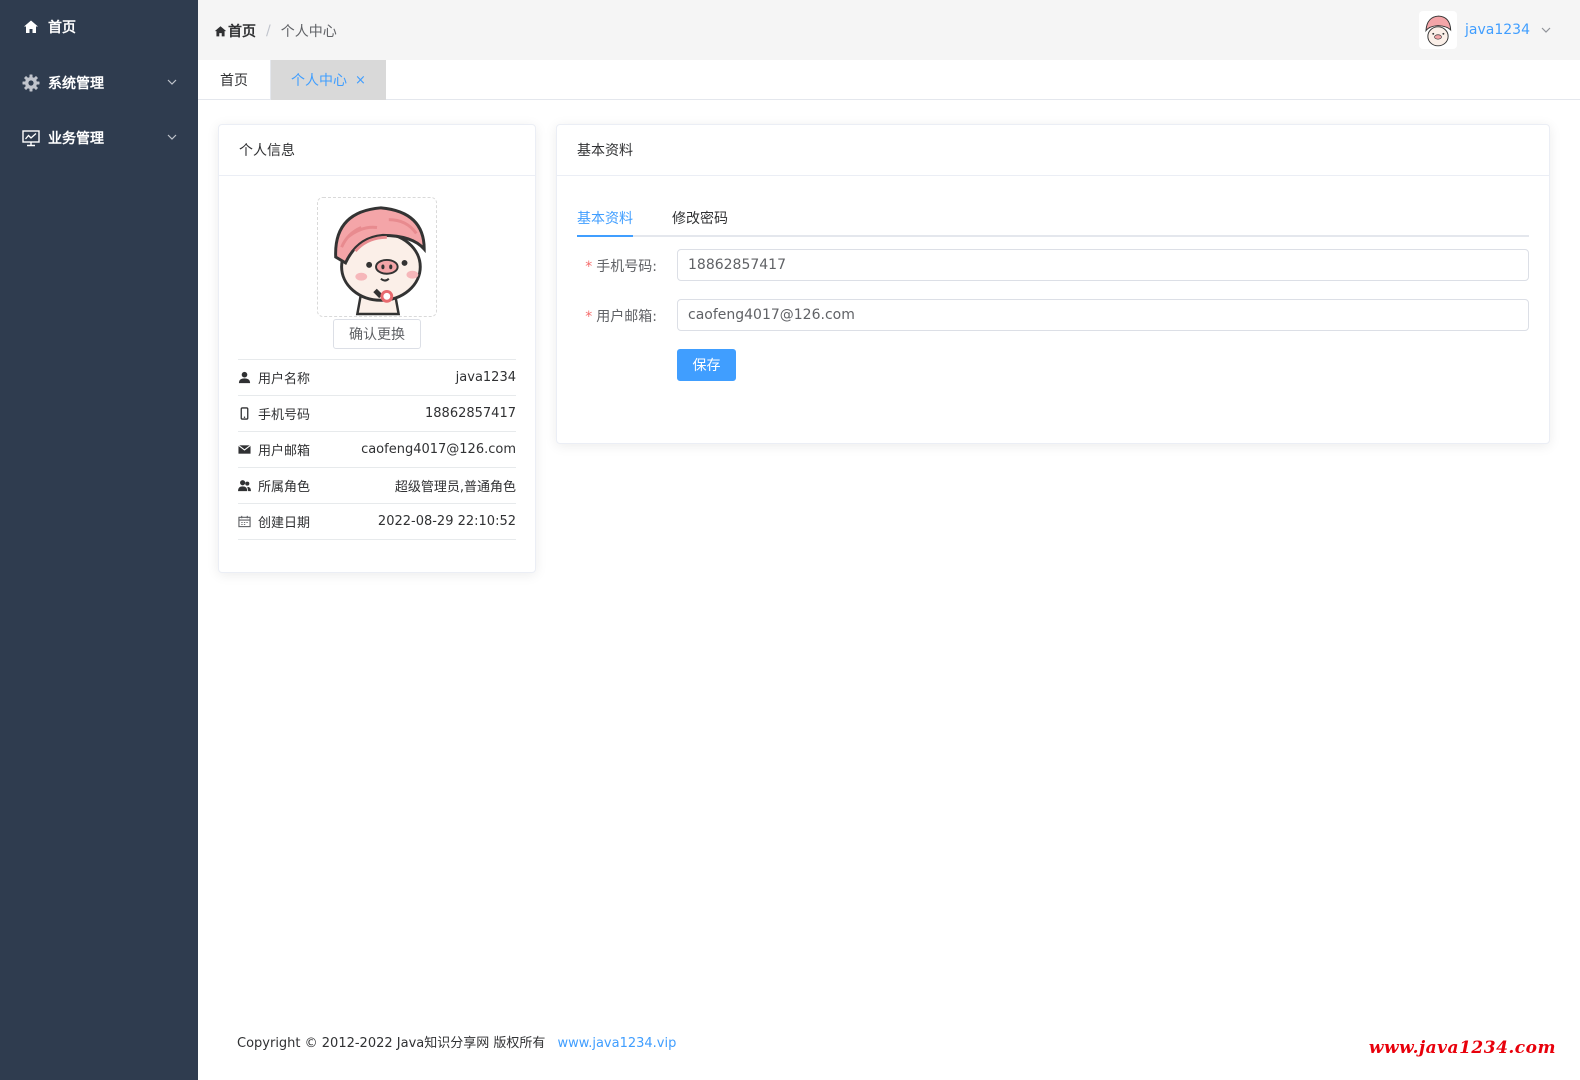 The image size is (1580, 1080). I want to click on avatar-uploader, so click(377, 257).